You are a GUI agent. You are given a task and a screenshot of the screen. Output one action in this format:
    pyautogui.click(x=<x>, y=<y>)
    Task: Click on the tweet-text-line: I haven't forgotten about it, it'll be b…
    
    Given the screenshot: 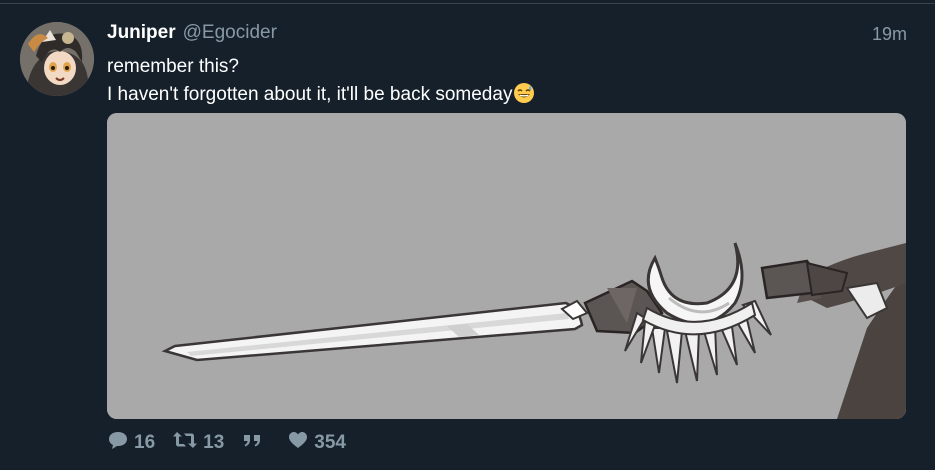 What is the action you would take?
    pyautogui.click(x=321, y=97)
    